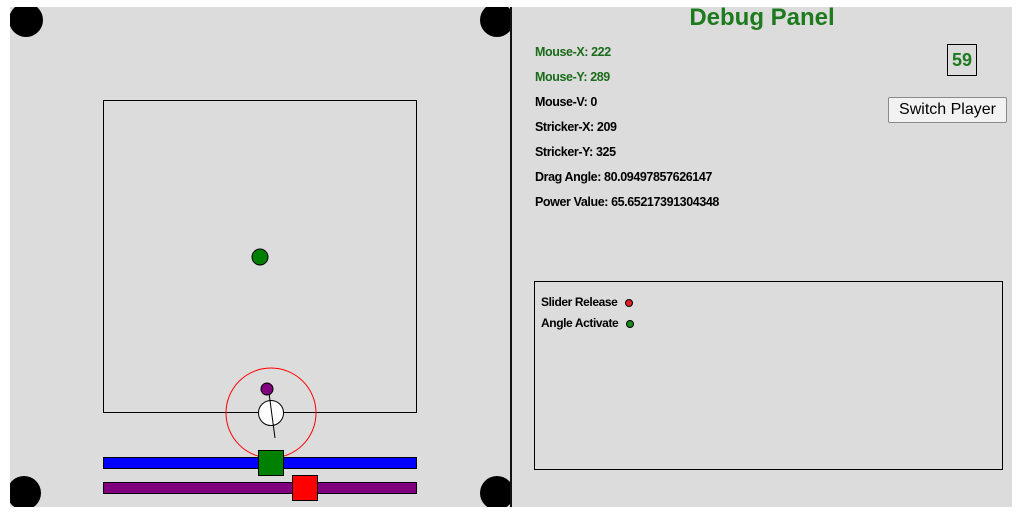  What do you see at coordinates (629, 302) in the screenshot?
I see `status-dot-red-icon` at bounding box center [629, 302].